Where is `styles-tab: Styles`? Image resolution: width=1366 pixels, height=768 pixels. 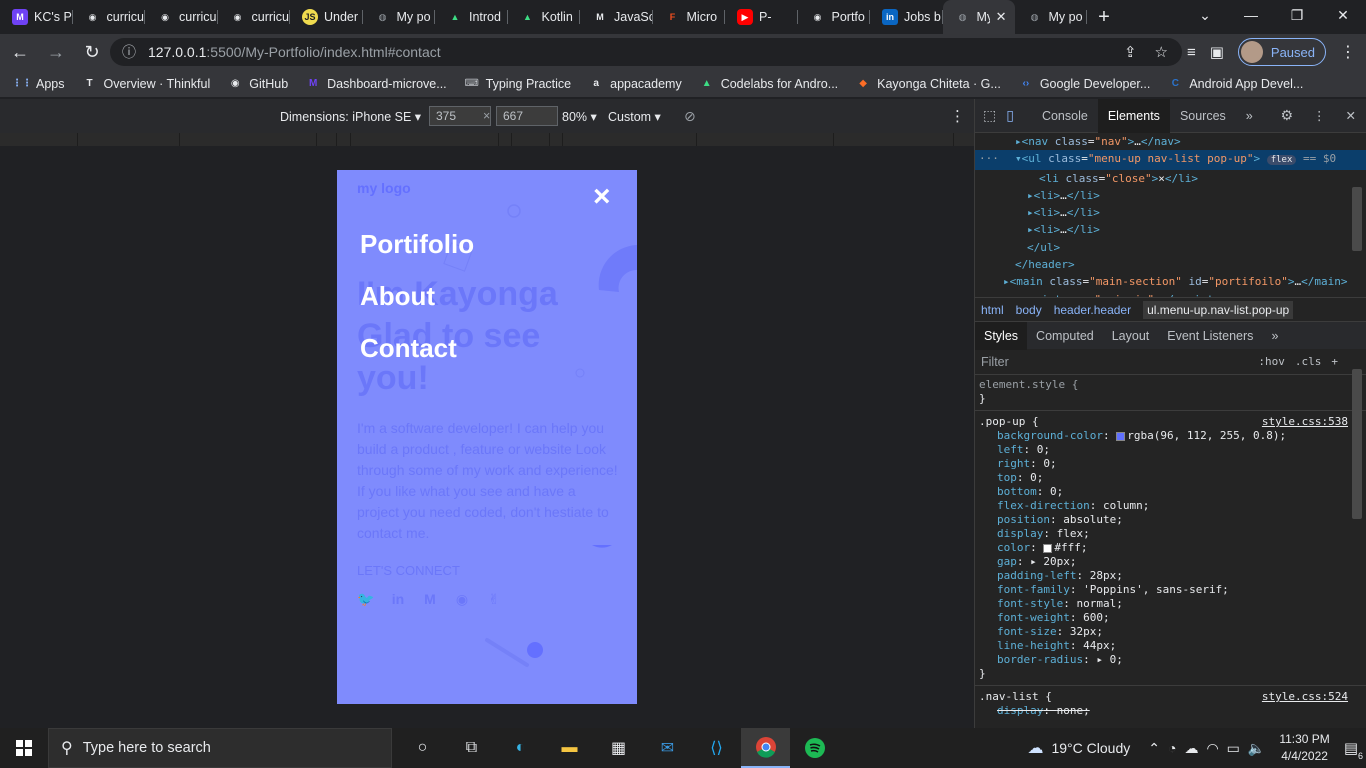
styles-tab: Styles is located at coordinates (1001, 335).